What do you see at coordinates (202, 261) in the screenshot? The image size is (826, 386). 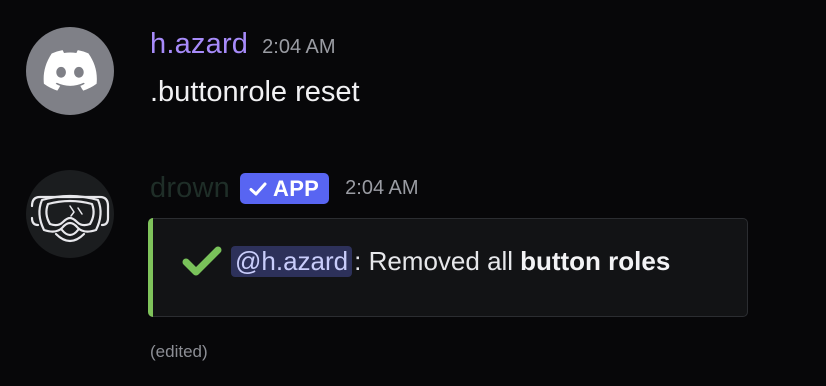 I see `heavy-check-mark-icon` at bounding box center [202, 261].